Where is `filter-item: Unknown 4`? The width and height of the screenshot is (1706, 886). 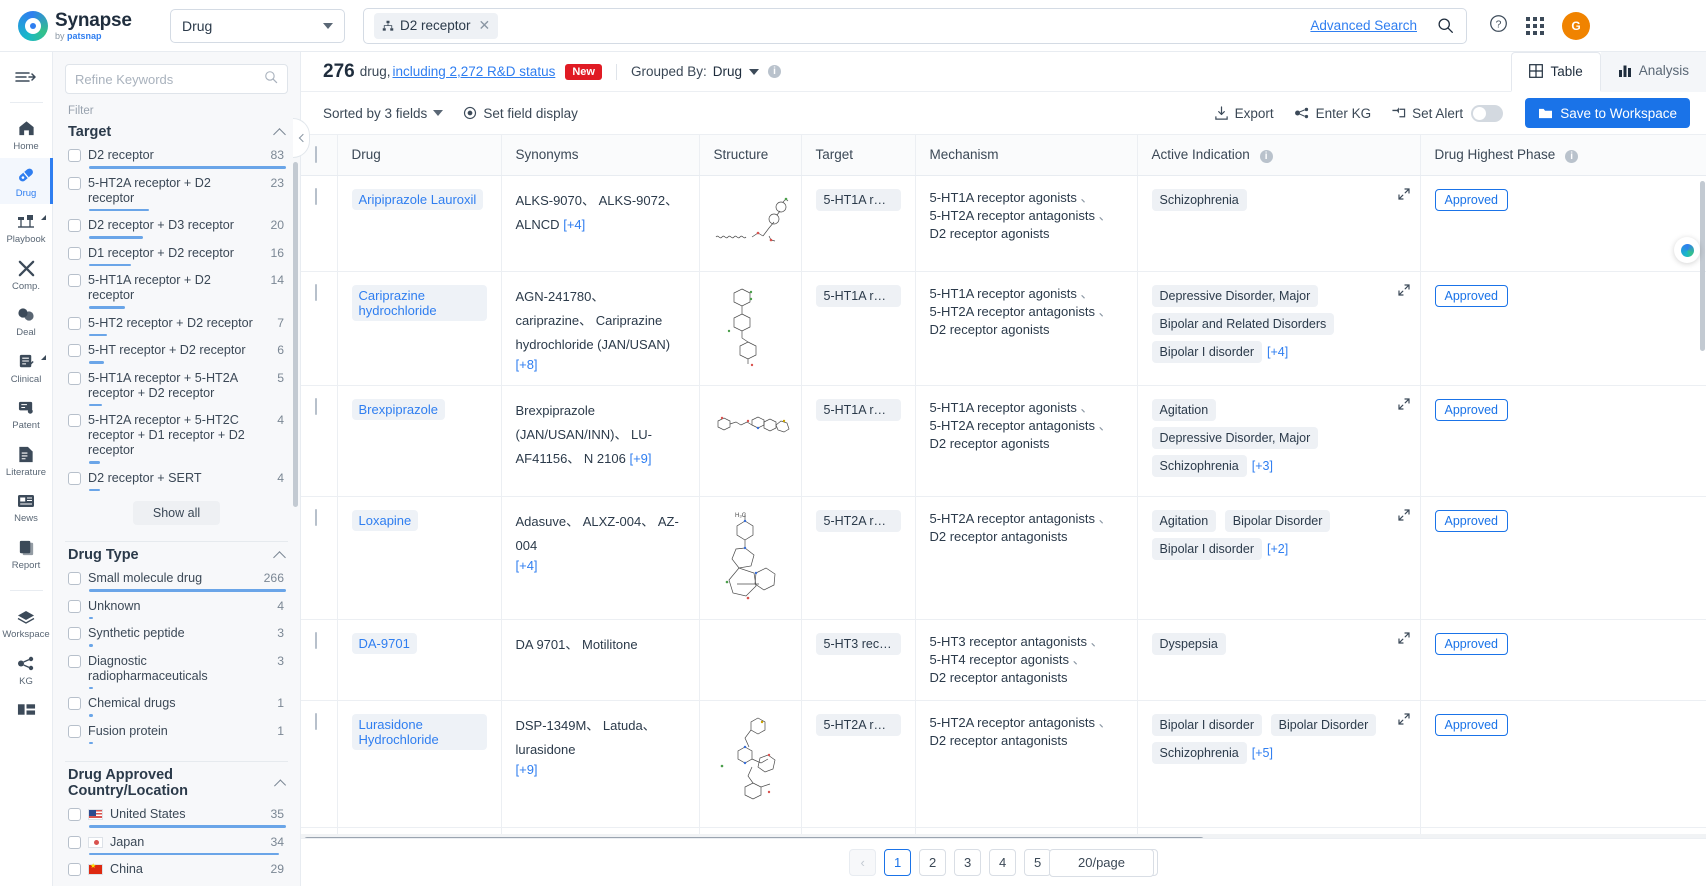
filter-item: Unknown 4 is located at coordinates (176, 611).